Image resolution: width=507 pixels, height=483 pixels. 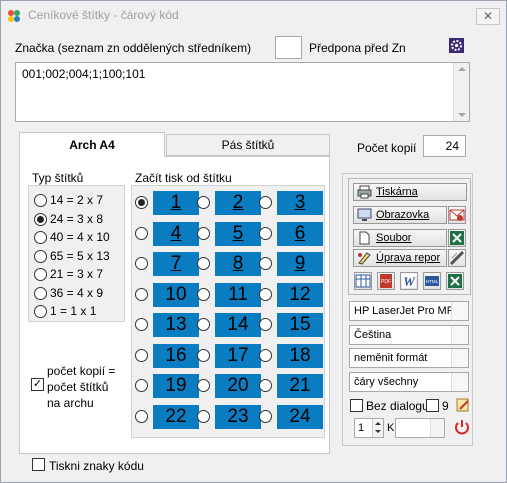 I want to click on textarea-scrollbar, so click(x=461, y=92).